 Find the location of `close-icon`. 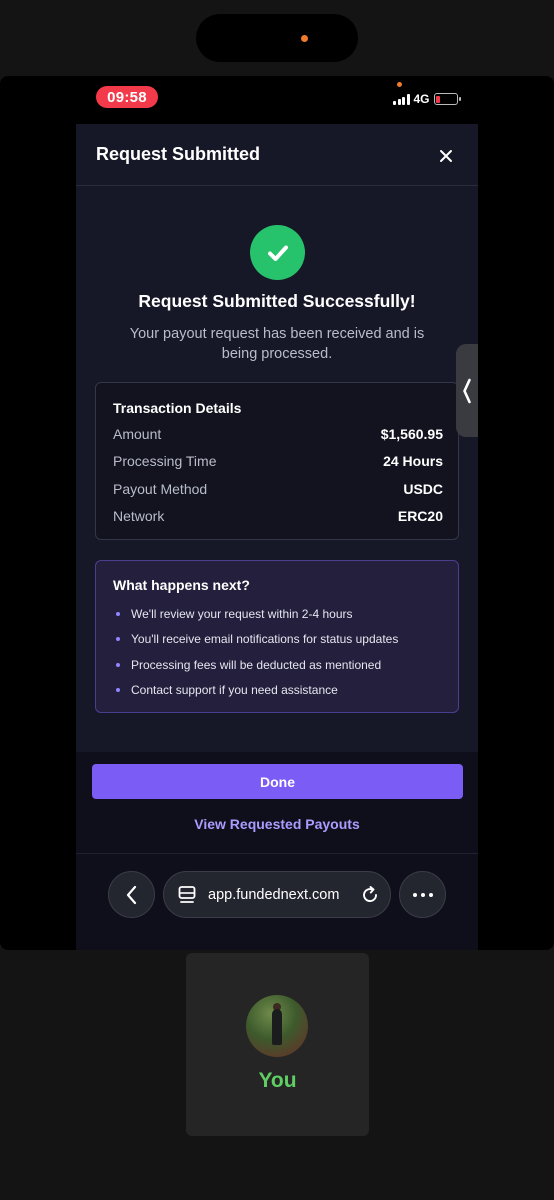

close-icon is located at coordinates (446, 156).